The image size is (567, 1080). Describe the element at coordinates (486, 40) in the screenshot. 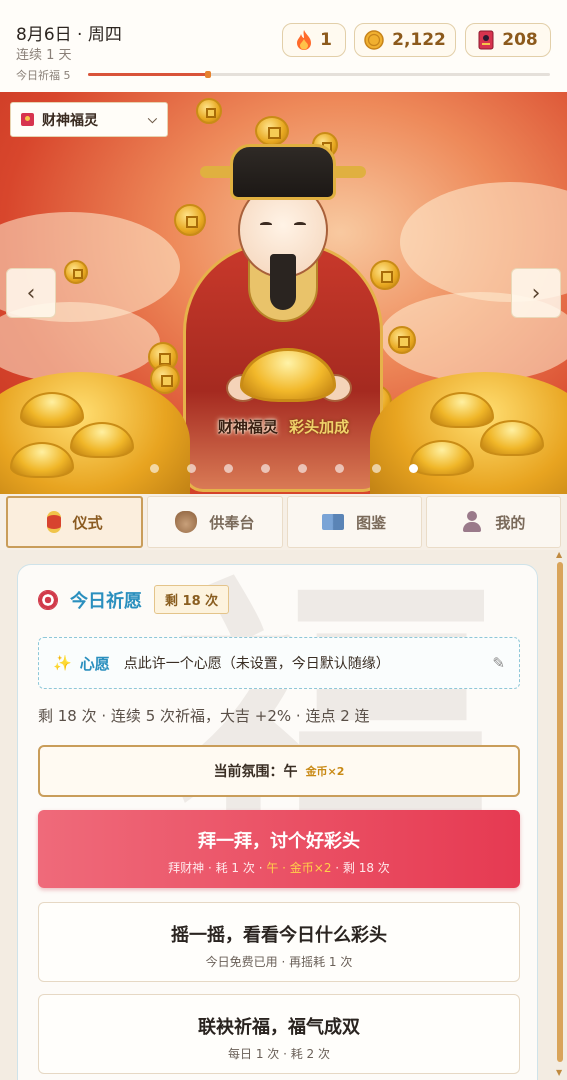

I see `card-icon` at that location.